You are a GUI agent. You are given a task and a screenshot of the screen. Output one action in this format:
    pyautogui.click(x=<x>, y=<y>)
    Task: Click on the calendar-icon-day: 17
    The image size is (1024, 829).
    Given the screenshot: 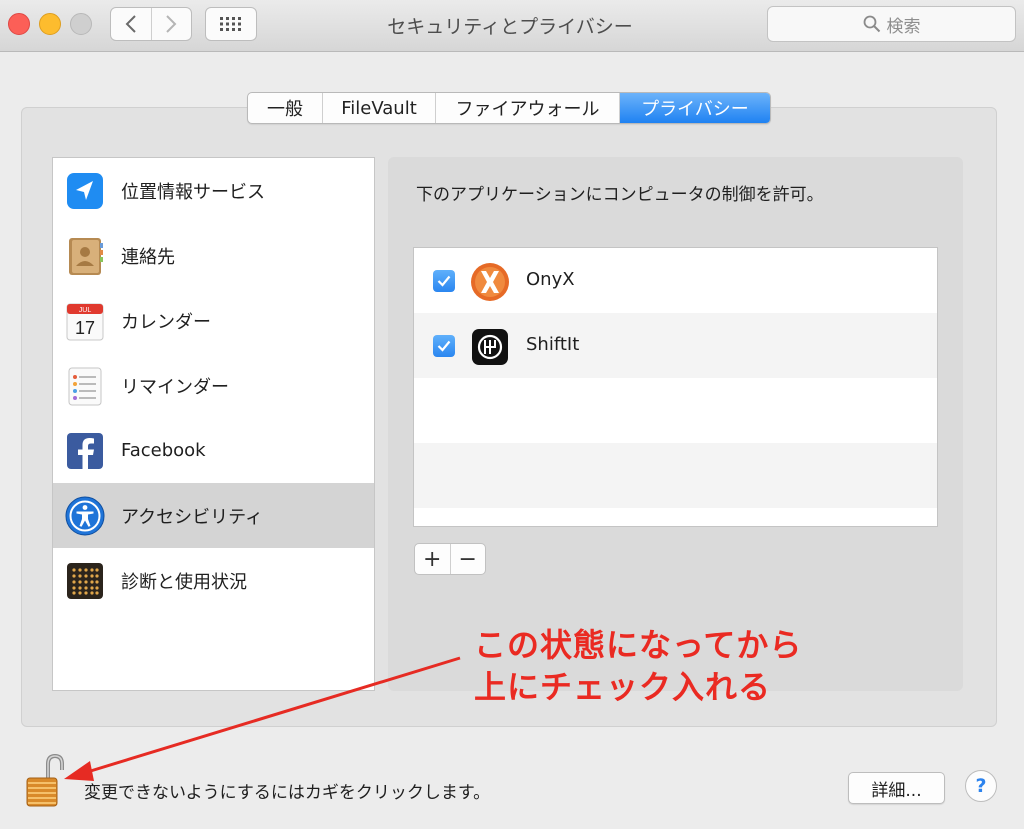 What is the action you would take?
    pyautogui.click(x=85, y=328)
    